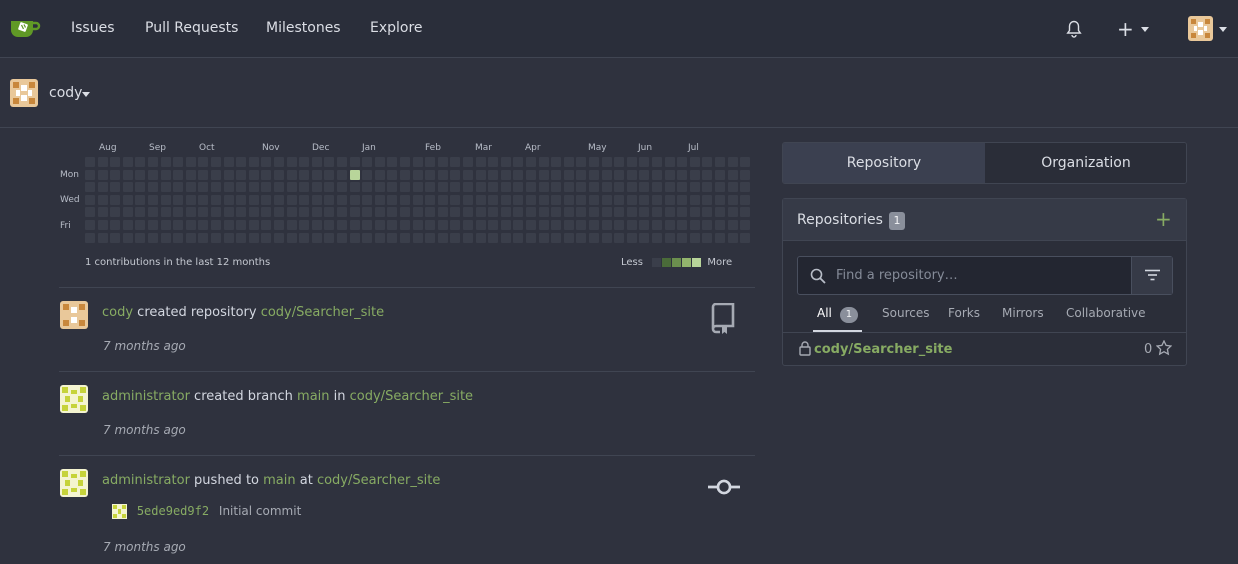  I want to click on feed-branch-link: main, so click(313, 396).